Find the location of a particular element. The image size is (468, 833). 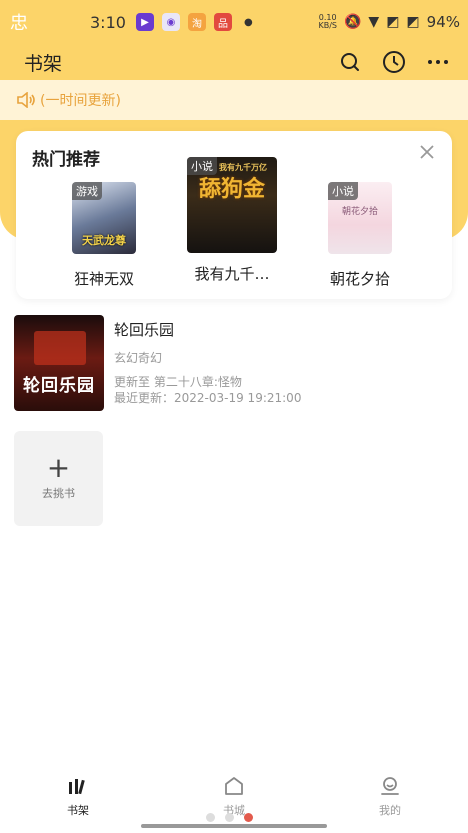

book-cover: 游戏 天武龙尊 is located at coordinates (104, 218).